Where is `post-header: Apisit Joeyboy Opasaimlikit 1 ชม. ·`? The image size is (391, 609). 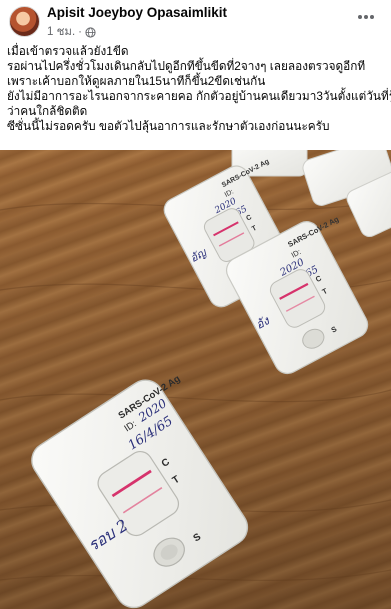 post-header: Apisit Joeyboy Opasaimlikit 1 ชม. · is located at coordinates (195, 20).